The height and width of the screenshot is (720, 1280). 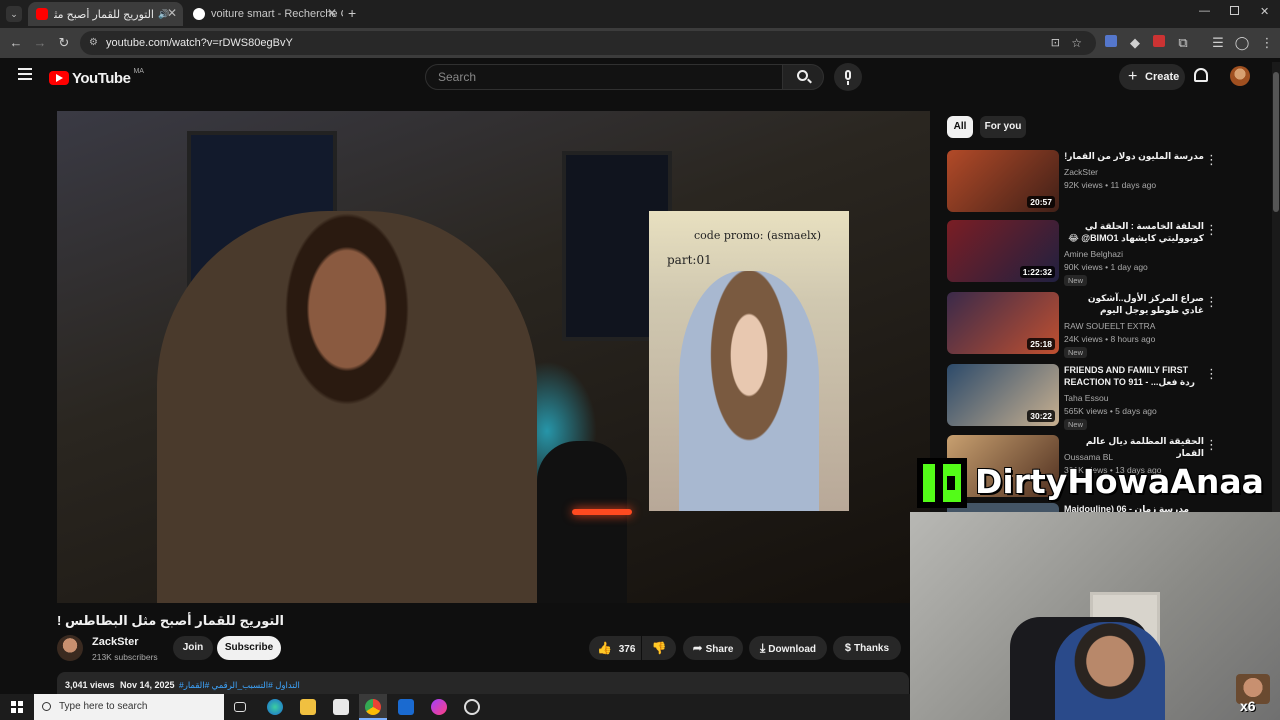 I want to click on tab-title: voiture smart - Recherche Goo, so click(x=277, y=14).